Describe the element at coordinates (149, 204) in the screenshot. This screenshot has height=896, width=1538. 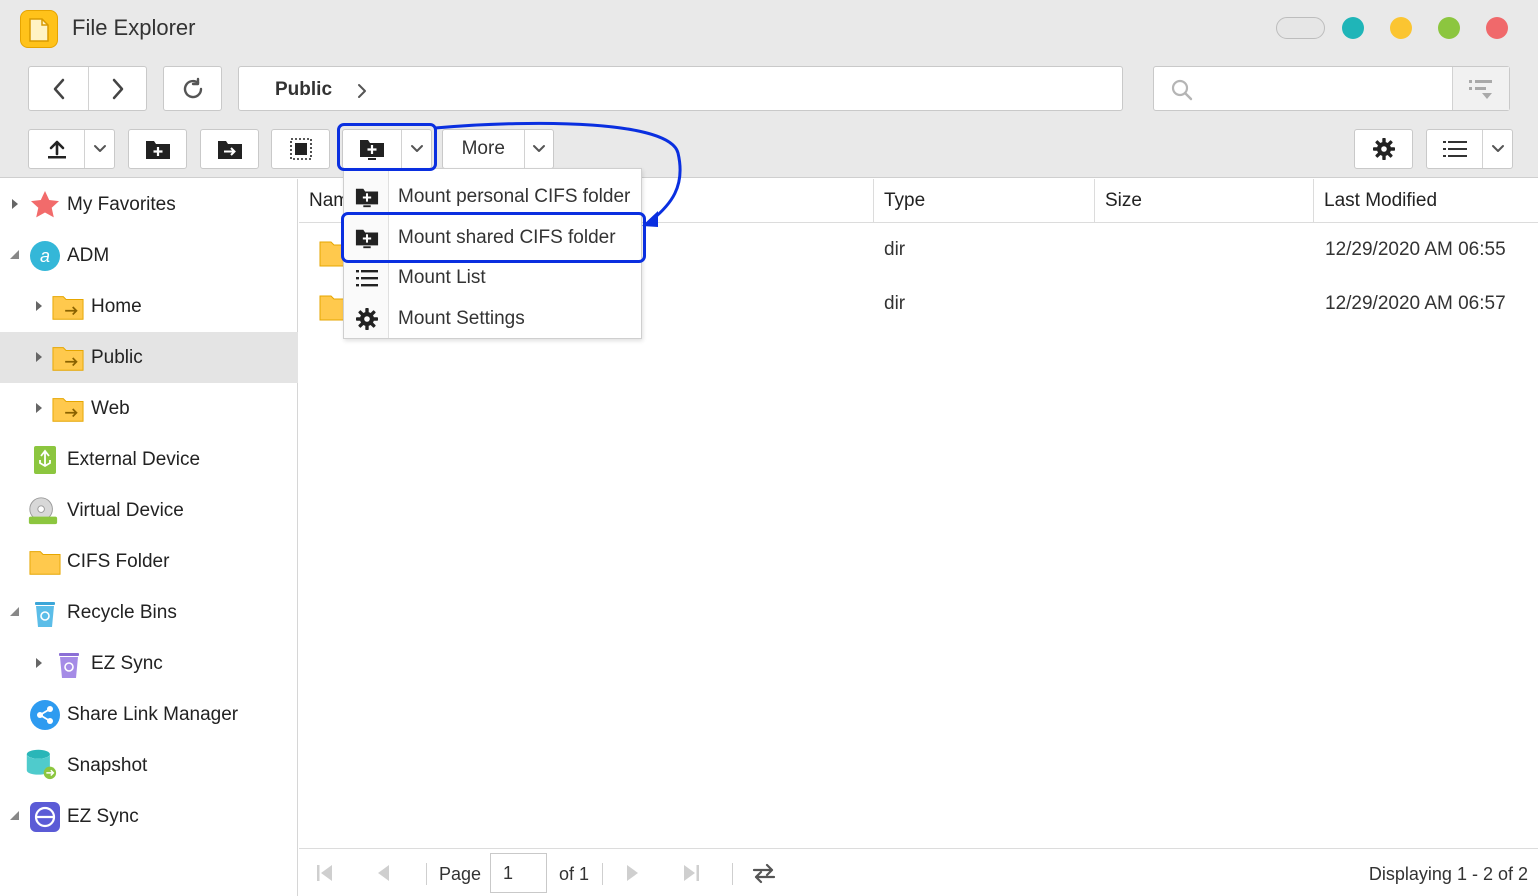
I see `sidebar-item-my-favorites: My Favorites` at that location.